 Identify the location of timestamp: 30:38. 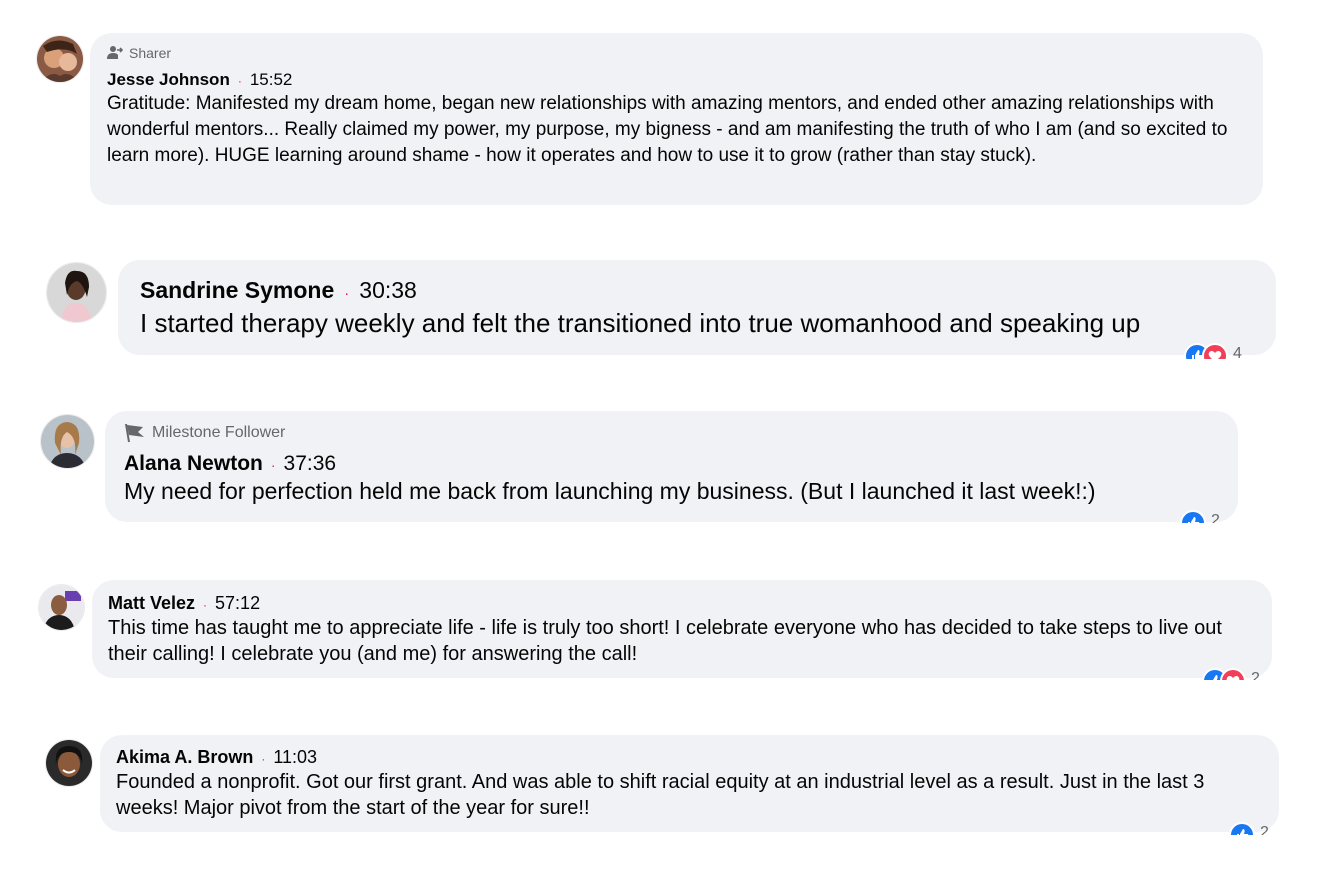
(388, 290).